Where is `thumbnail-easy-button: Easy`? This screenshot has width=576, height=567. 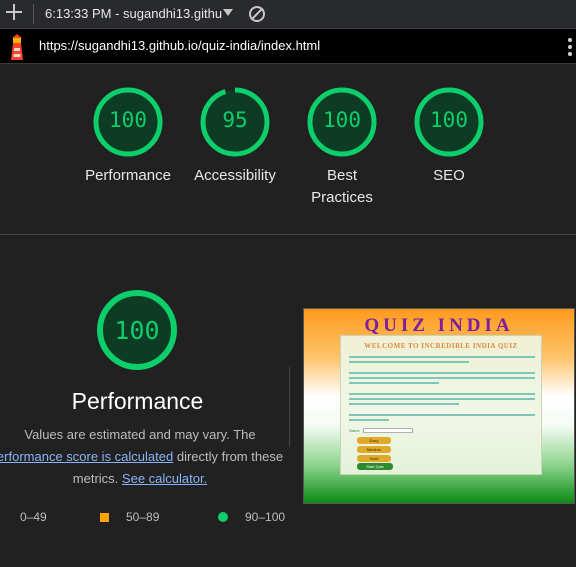 thumbnail-easy-button: Easy is located at coordinates (374, 440).